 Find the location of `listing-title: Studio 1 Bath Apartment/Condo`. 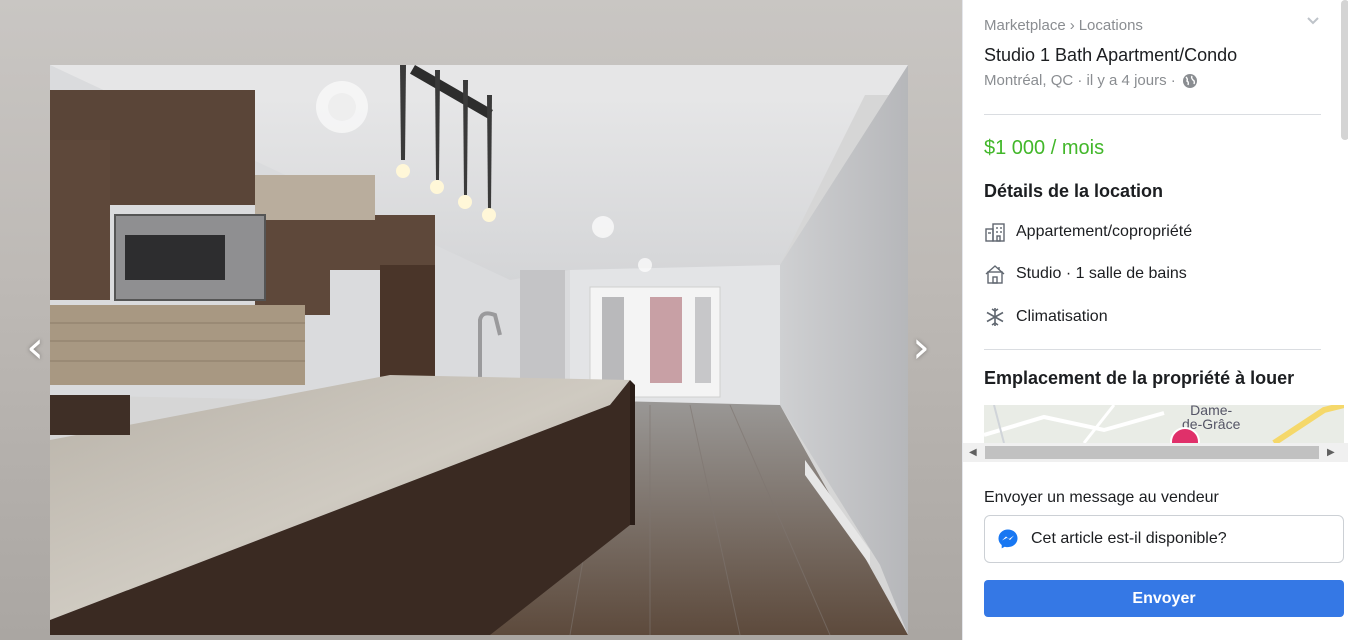

listing-title: Studio 1 Bath Apartment/Condo is located at coordinates (1111, 55).